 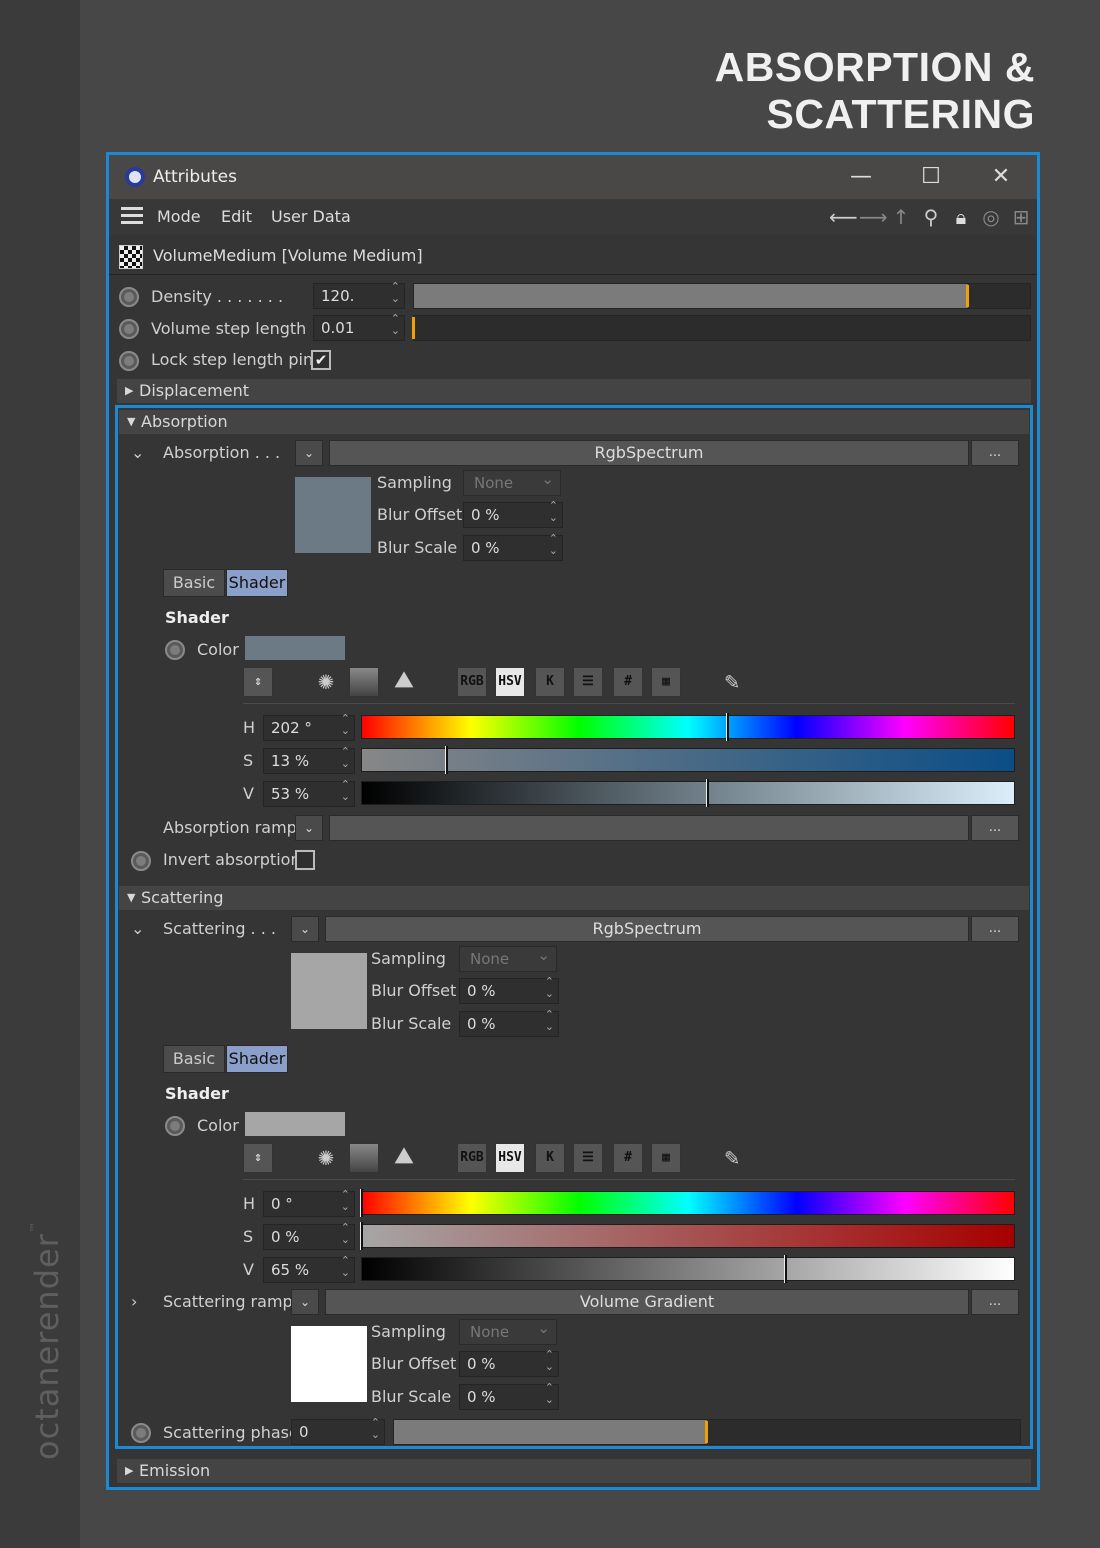 I want to click on menu-edit: Edit, so click(x=236, y=216).